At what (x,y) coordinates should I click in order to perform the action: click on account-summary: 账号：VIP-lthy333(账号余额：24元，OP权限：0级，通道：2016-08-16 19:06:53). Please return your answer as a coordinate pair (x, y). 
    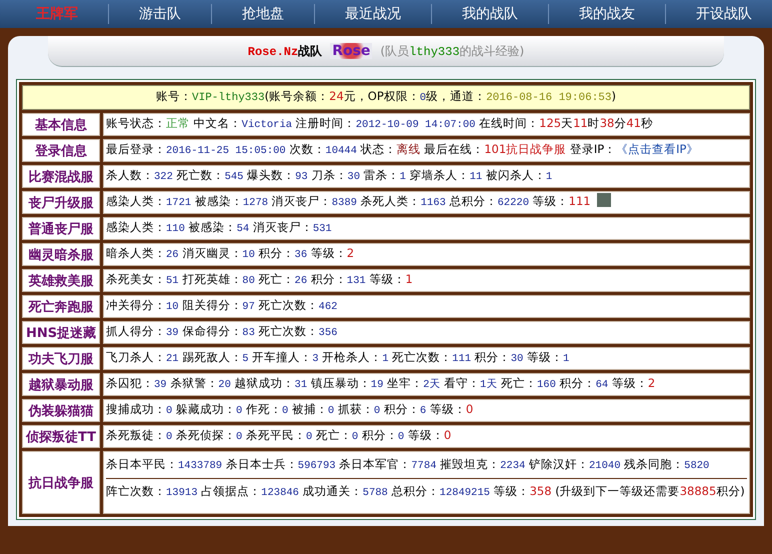
    Looking at the image, I should click on (386, 97).